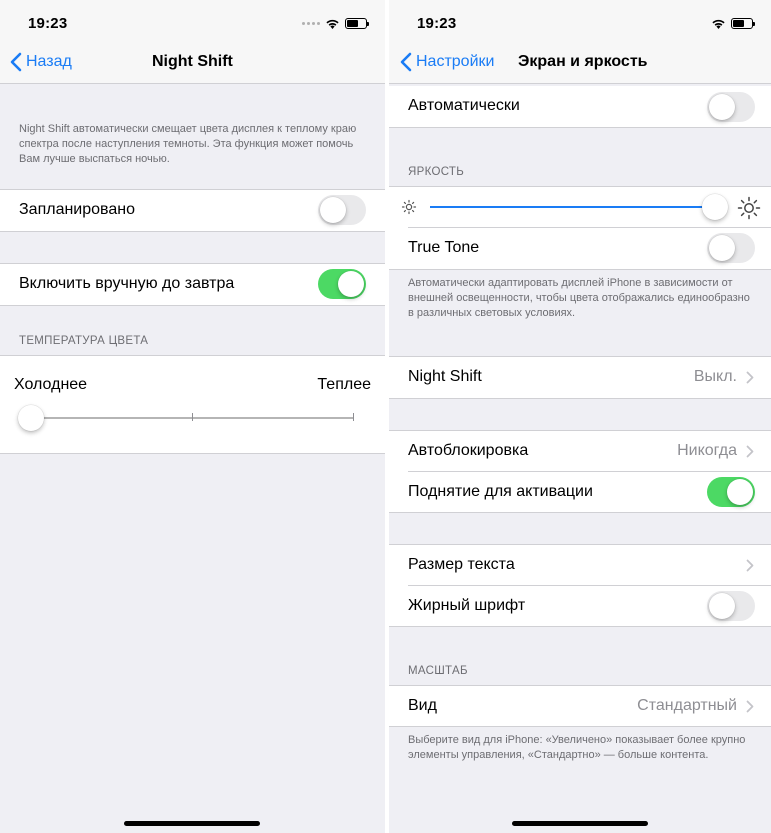  Describe the element at coordinates (580, 377) in the screenshot. I see `night-shift-row: Night Shift Выкл.` at that location.